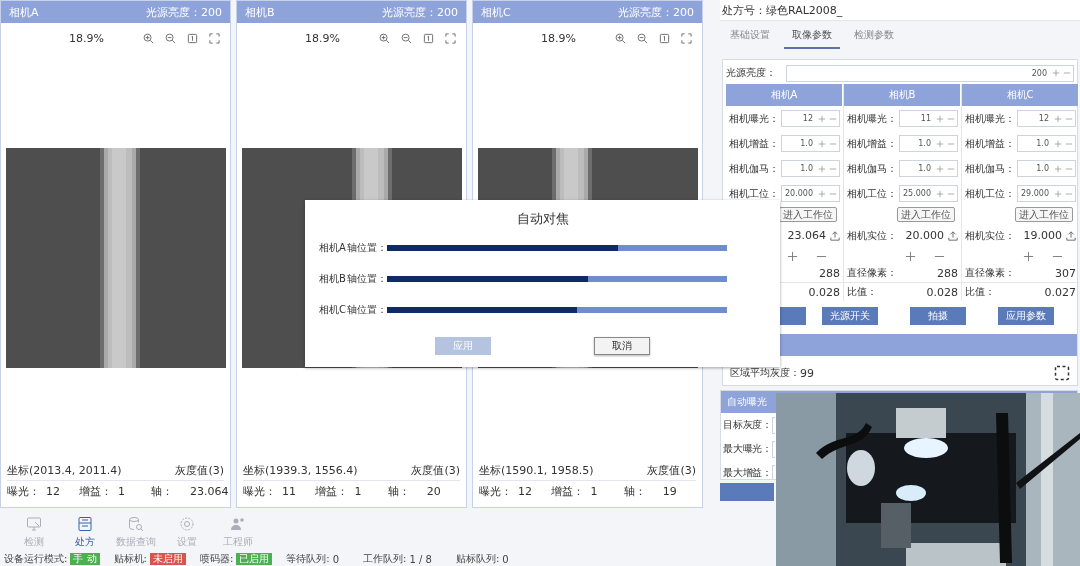 This screenshot has width=1080, height=566. I want to click on input-field: 200, so click(930, 73).